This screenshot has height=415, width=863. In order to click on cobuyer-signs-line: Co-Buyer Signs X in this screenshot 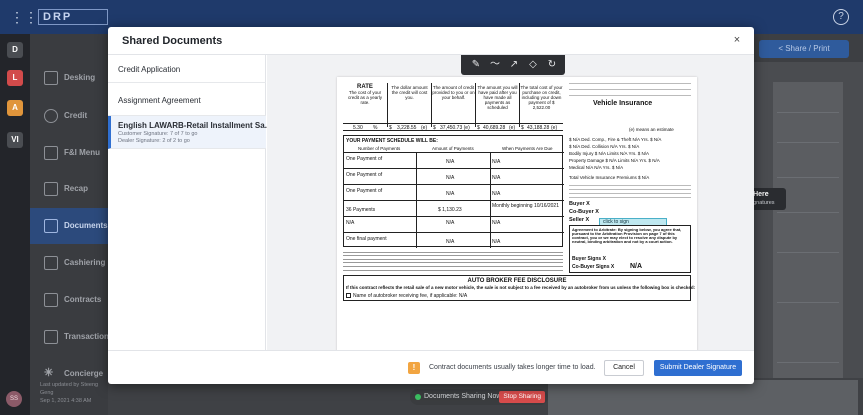, I will do `click(593, 267)`.